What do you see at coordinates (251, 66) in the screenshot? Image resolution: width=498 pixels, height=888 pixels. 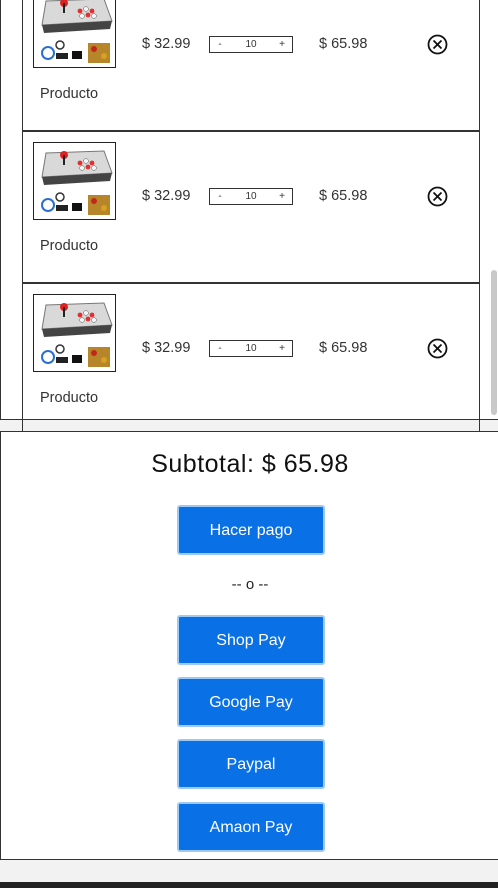 I see `cart-row: Producto $ 32.99 - 10 + $ 65.98` at bounding box center [251, 66].